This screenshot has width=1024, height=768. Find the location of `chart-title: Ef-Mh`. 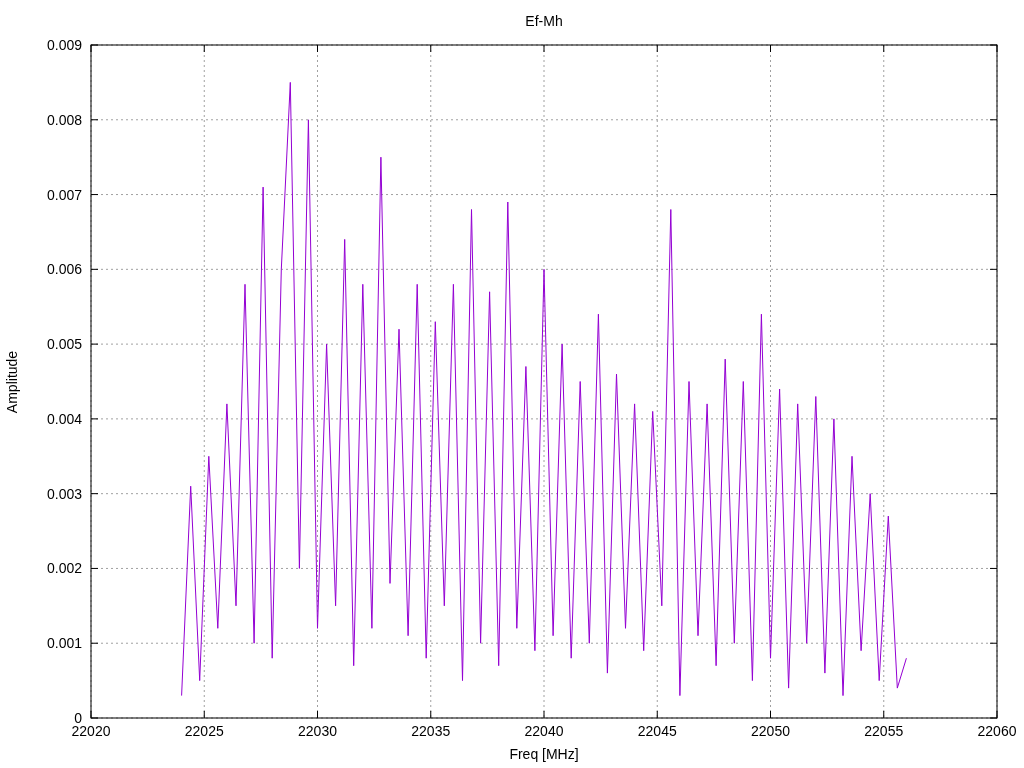

chart-title: Ef-Mh is located at coordinates (544, 21).